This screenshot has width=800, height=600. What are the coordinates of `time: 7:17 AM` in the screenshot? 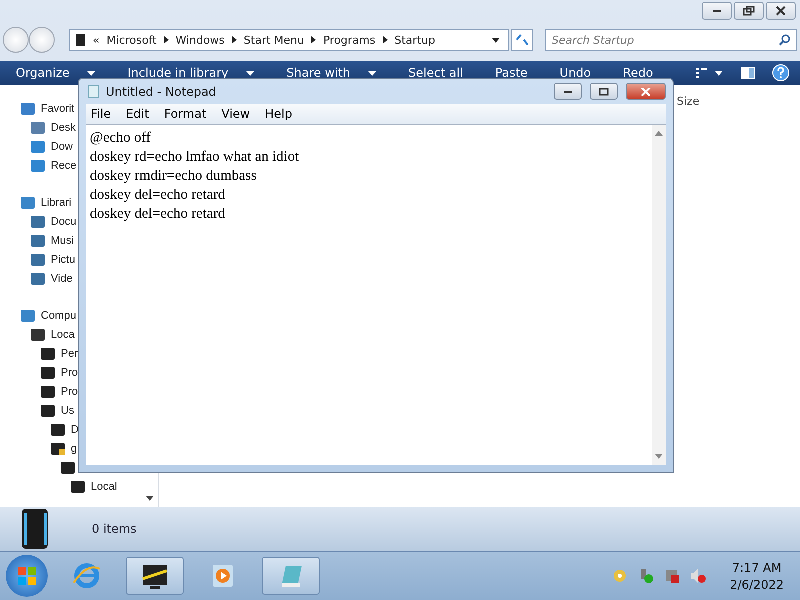 It's located at (757, 567).